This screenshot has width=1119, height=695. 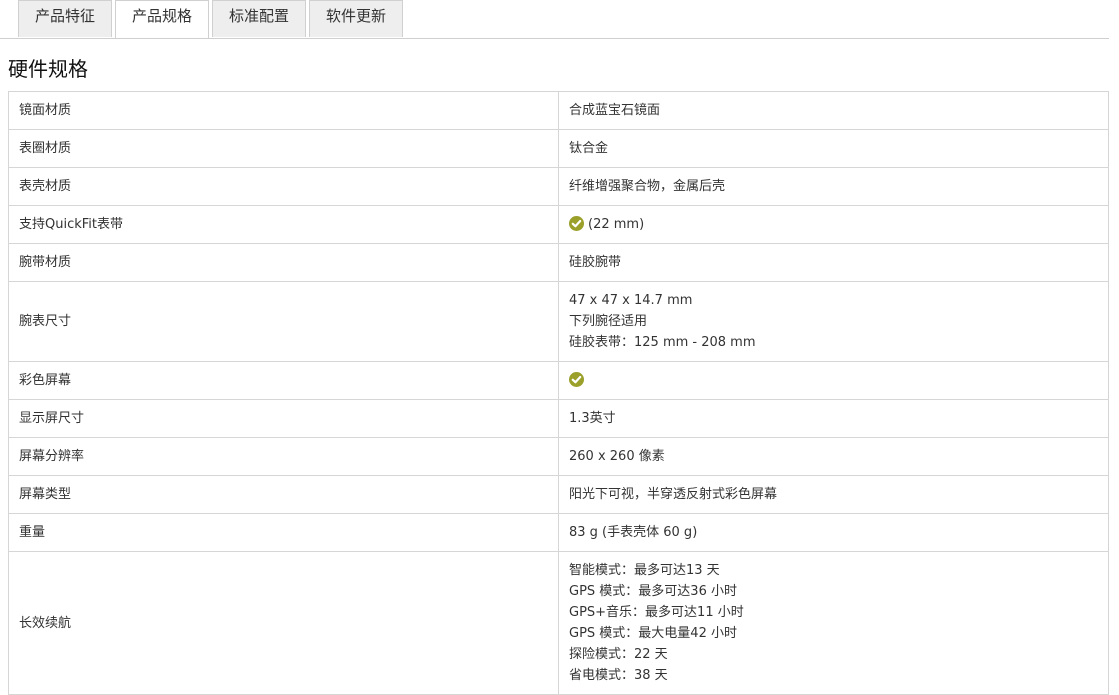 I want to click on spec-line: GPS 模式：最大电量42 小时, so click(x=653, y=633).